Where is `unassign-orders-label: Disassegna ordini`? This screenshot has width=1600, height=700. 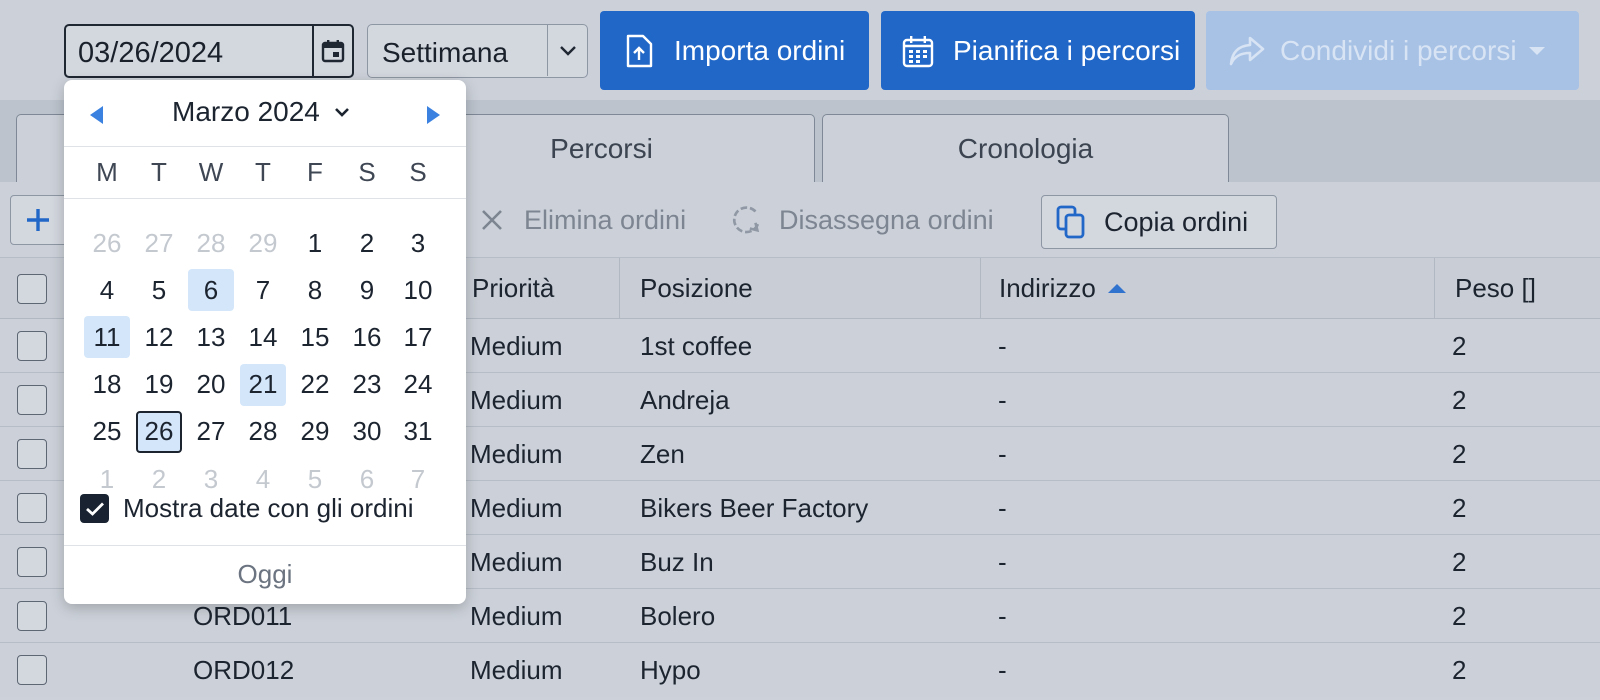
unassign-orders-label: Disassegna ordini is located at coordinates (886, 219).